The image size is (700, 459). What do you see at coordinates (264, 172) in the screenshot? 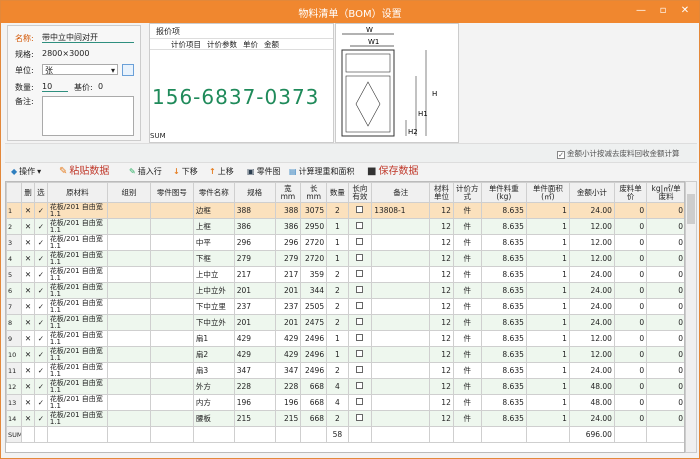
I see `part-drawing-button: ▣ 零件图` at bounding box center [264, 172].